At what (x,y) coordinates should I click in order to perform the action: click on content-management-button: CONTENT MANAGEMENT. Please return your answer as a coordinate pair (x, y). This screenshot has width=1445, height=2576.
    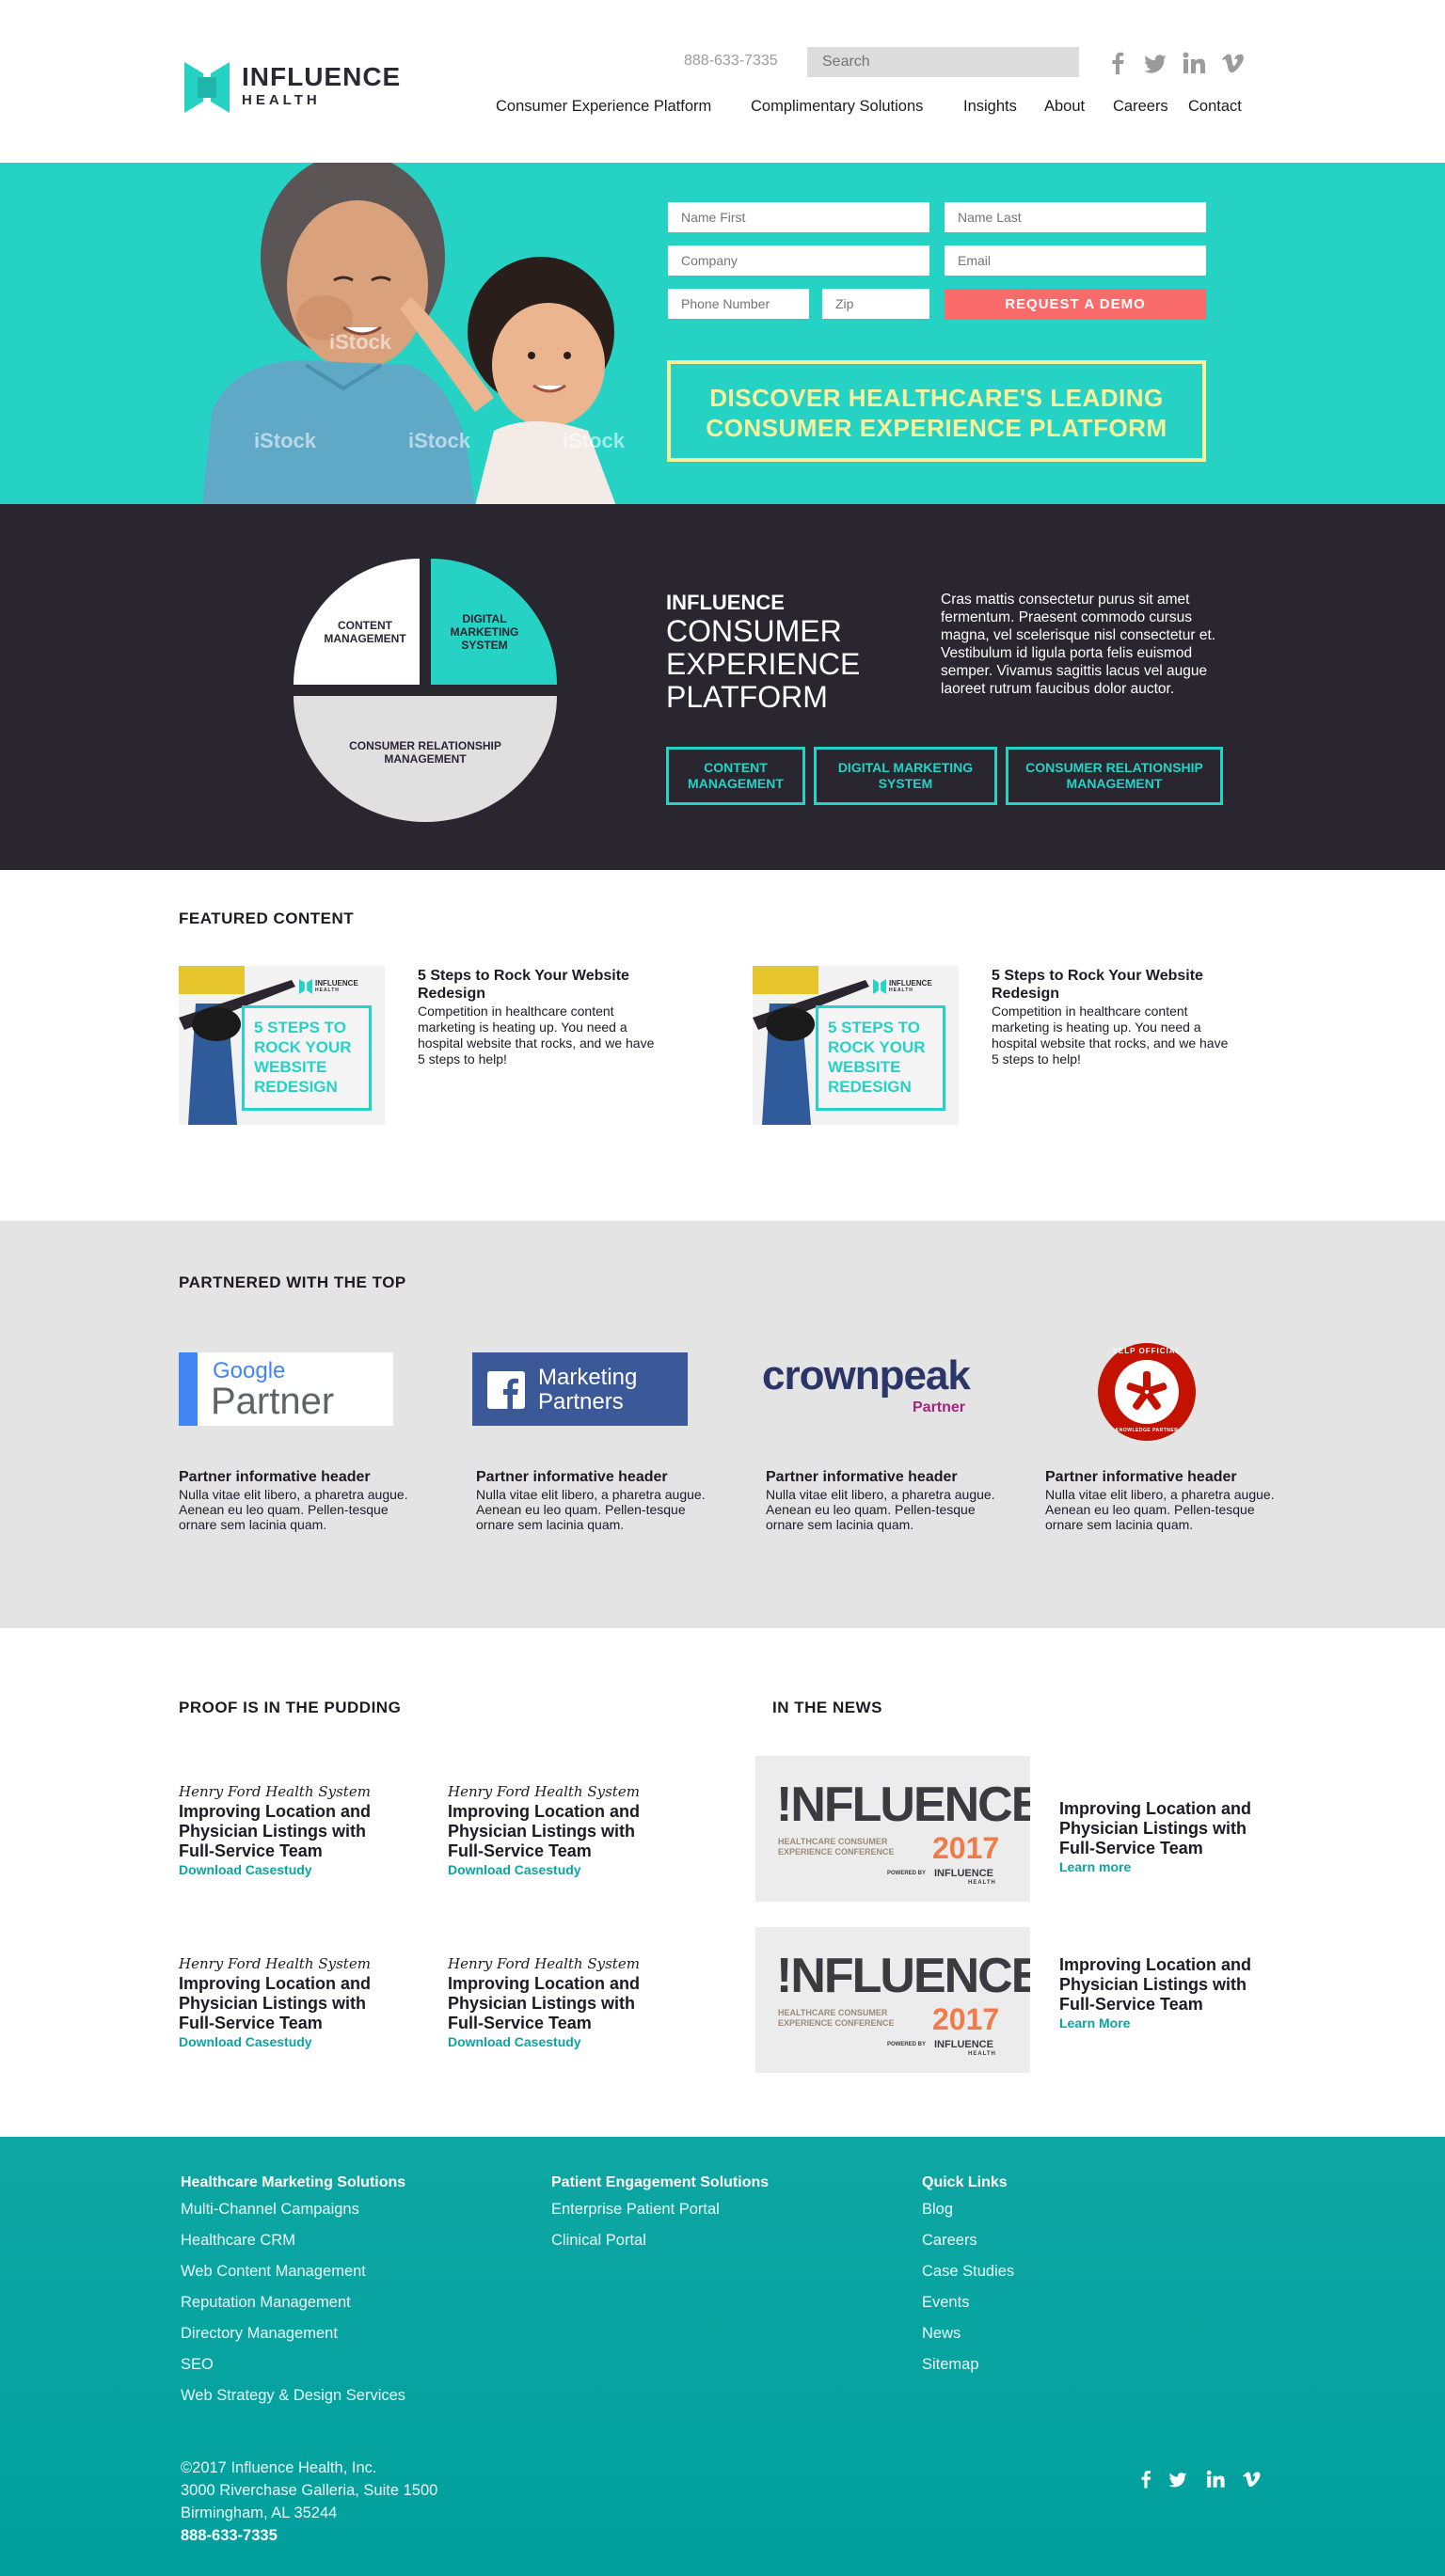
    Looking at the image, I should click on (736, 776).